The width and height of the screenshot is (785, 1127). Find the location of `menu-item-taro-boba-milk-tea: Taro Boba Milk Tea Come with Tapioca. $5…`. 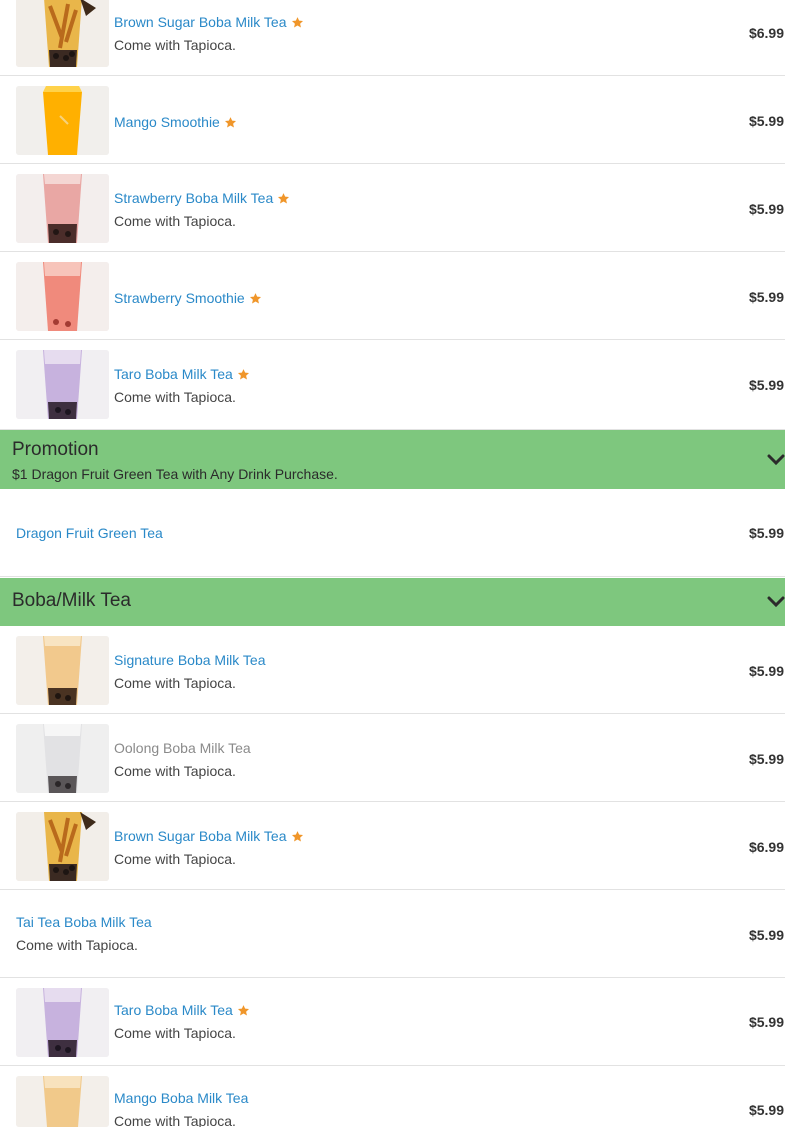

menu-item-taro-boba-milk-tea: Taro Boba Milk Tea Come with Tapioca. $5… is located at coordinates (392, 385).